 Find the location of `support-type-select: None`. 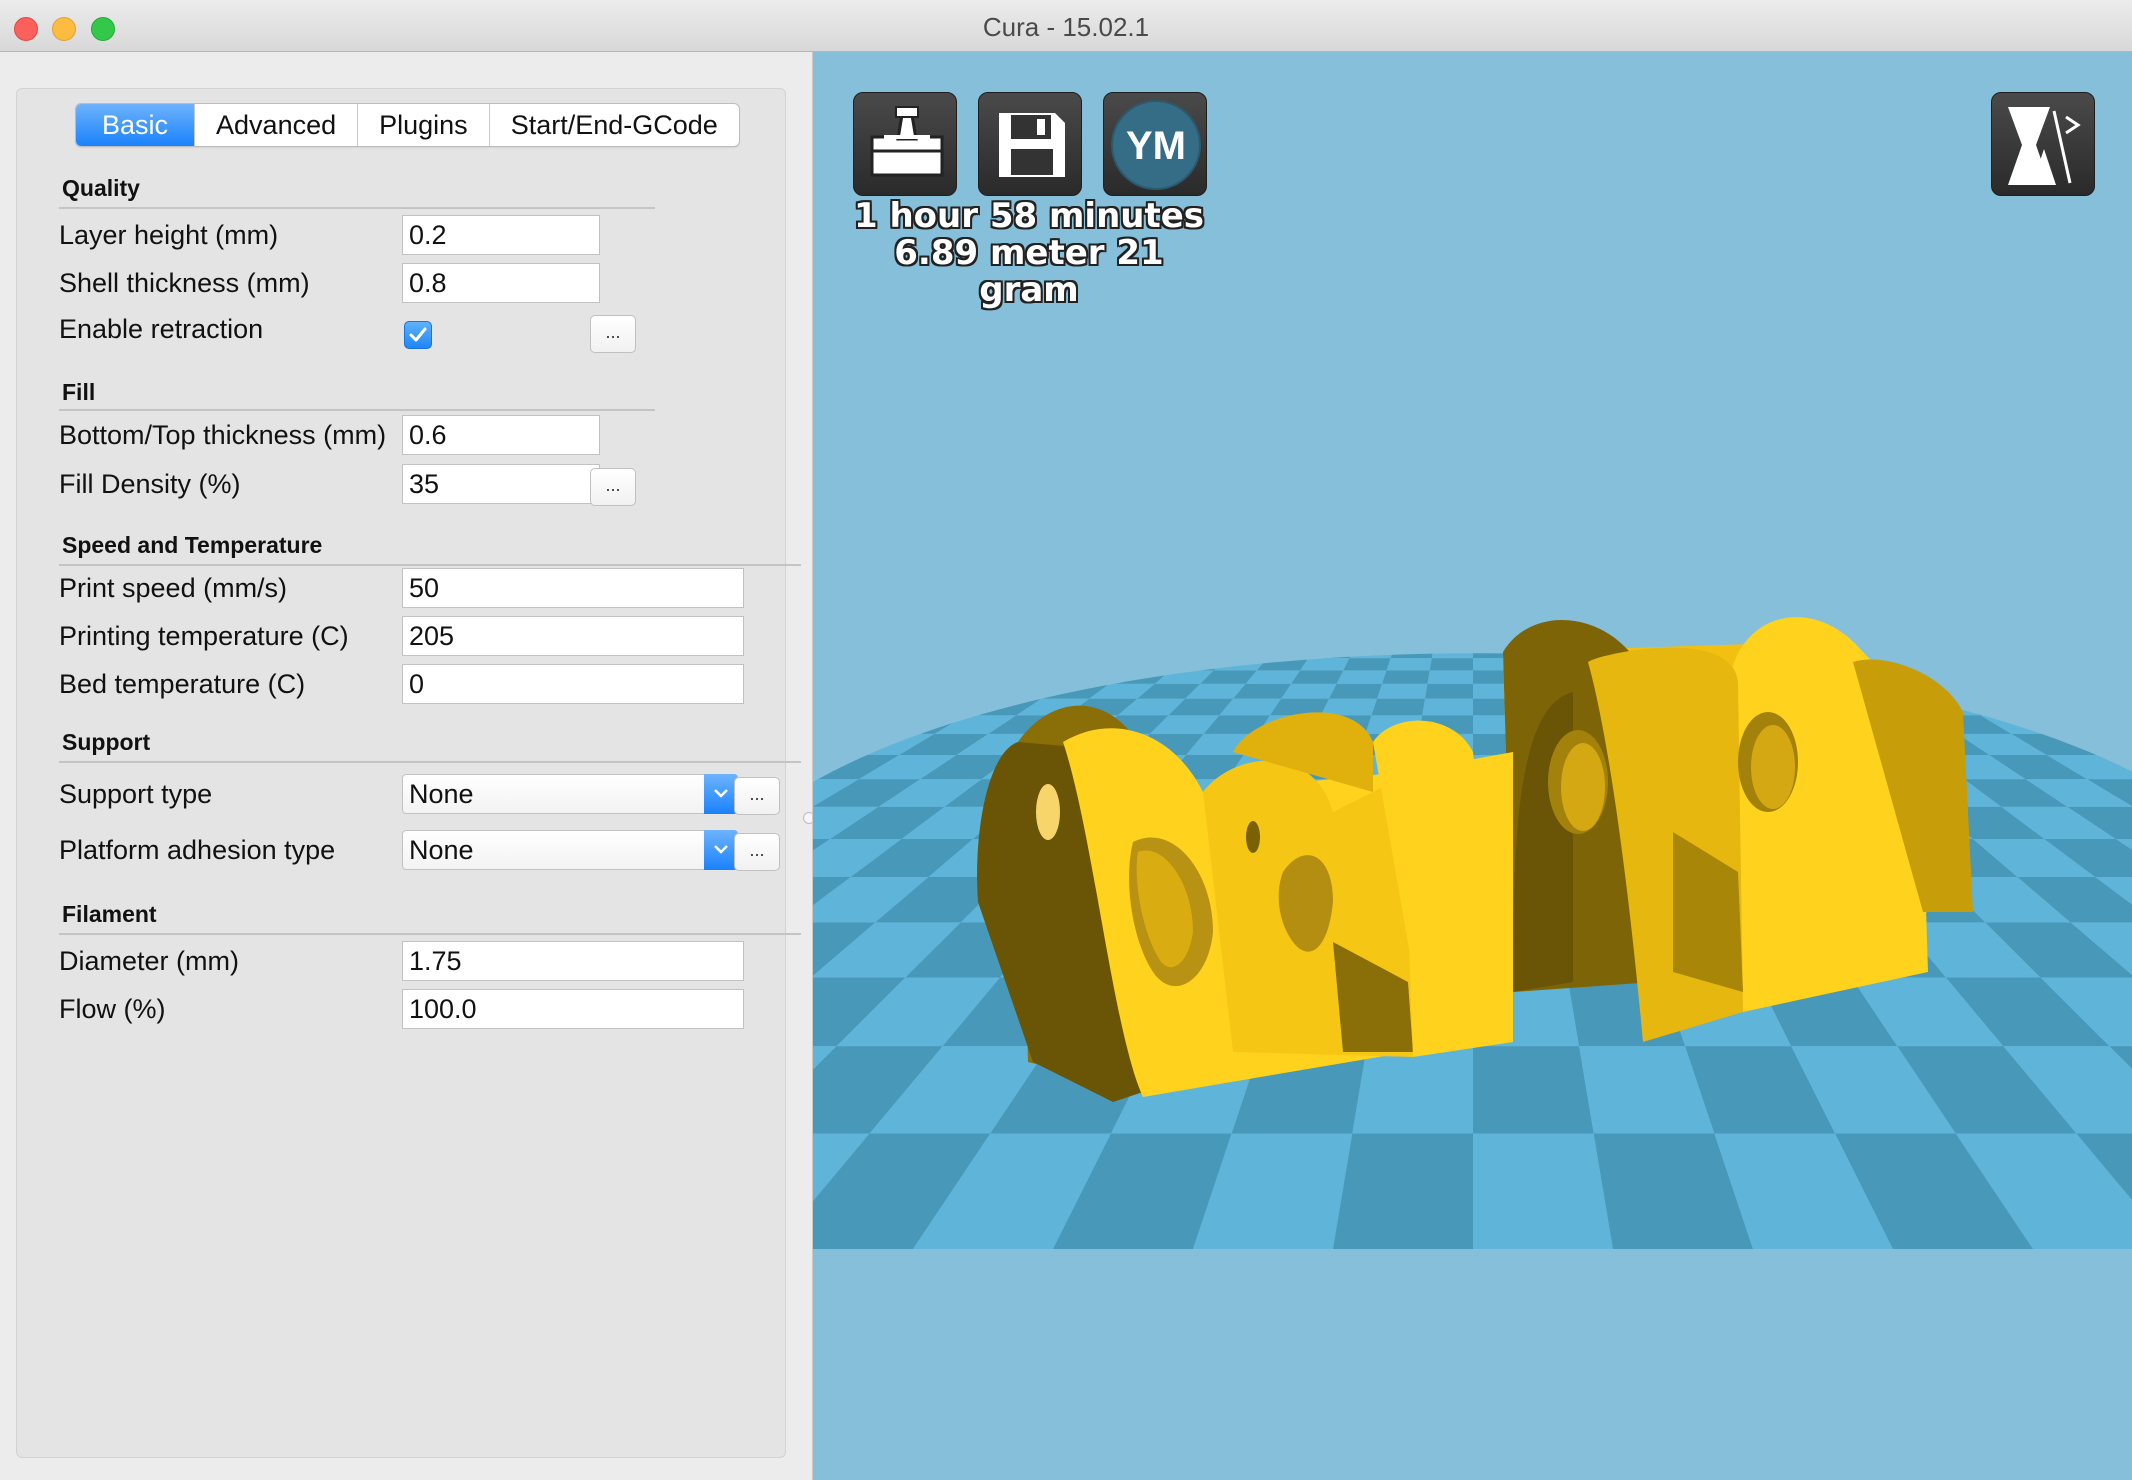

support-type-select: None is located at coordinates (570, 794).